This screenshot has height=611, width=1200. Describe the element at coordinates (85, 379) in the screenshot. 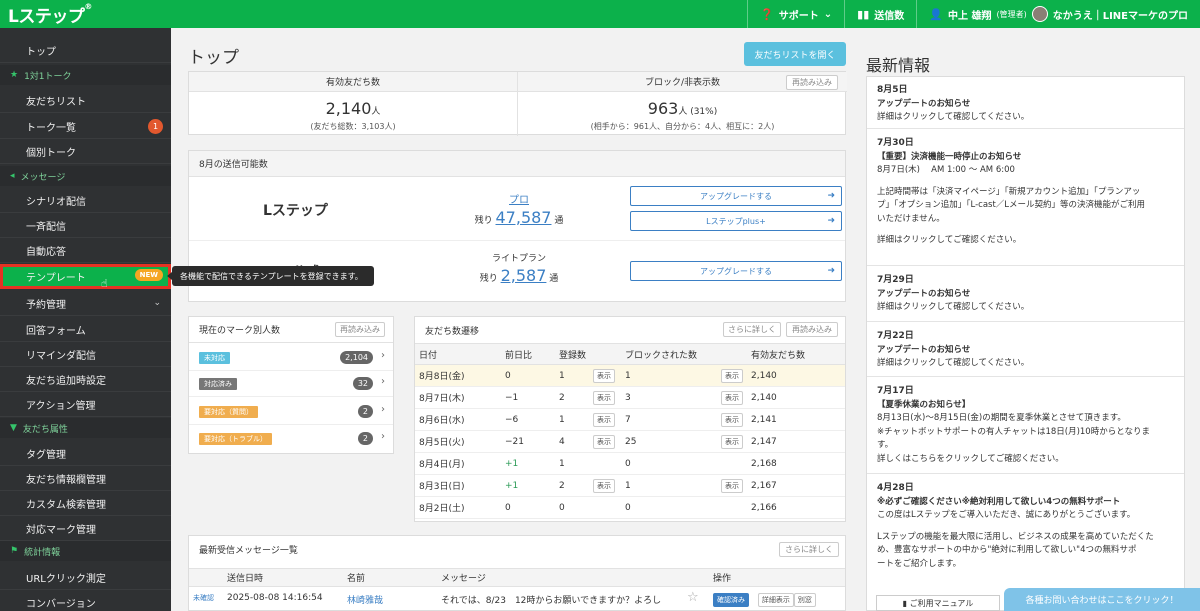

I see `sidebar-item-friend-add-settings: 友だち追加時設定` at that location.